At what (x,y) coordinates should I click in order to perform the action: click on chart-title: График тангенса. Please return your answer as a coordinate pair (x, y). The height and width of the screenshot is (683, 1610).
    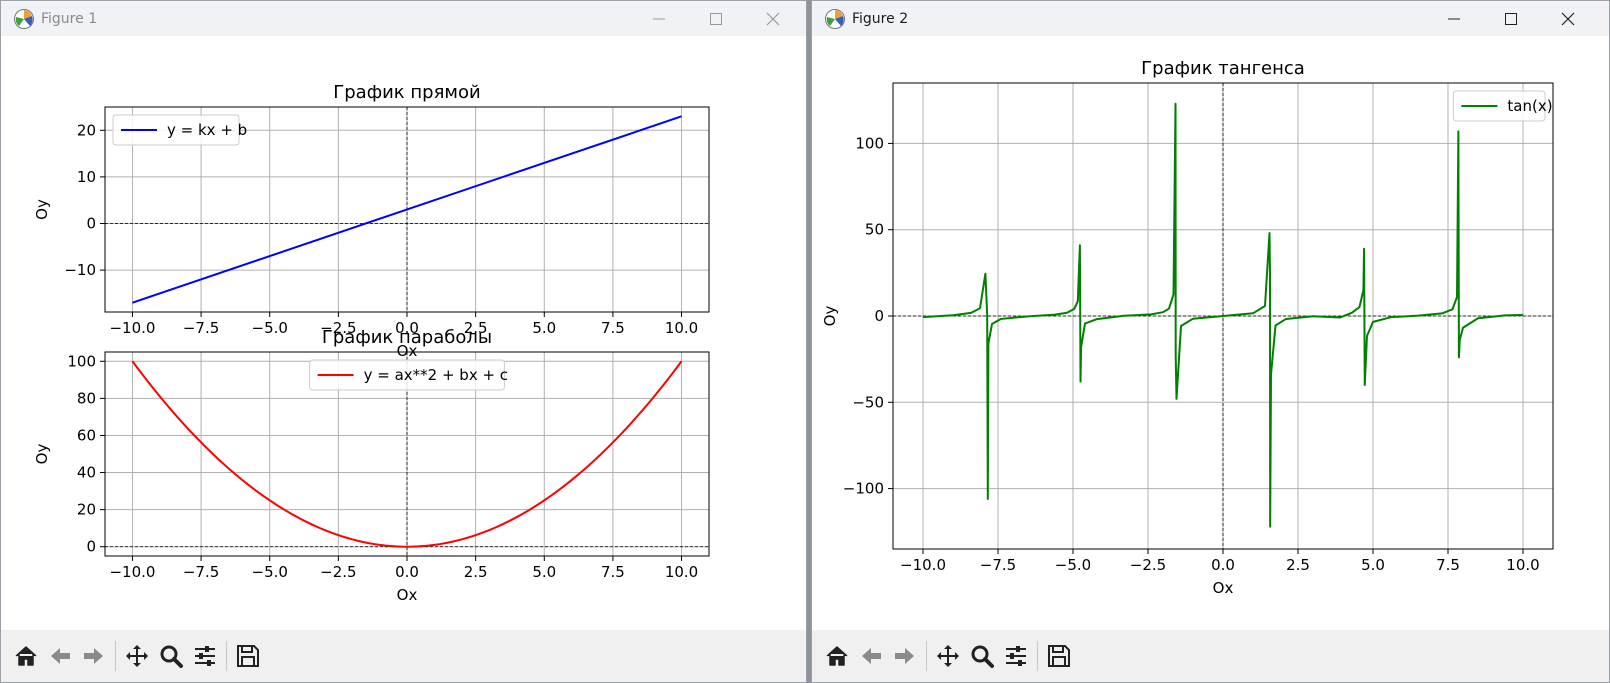
    Looking at the image, I should click on (1223, 68).